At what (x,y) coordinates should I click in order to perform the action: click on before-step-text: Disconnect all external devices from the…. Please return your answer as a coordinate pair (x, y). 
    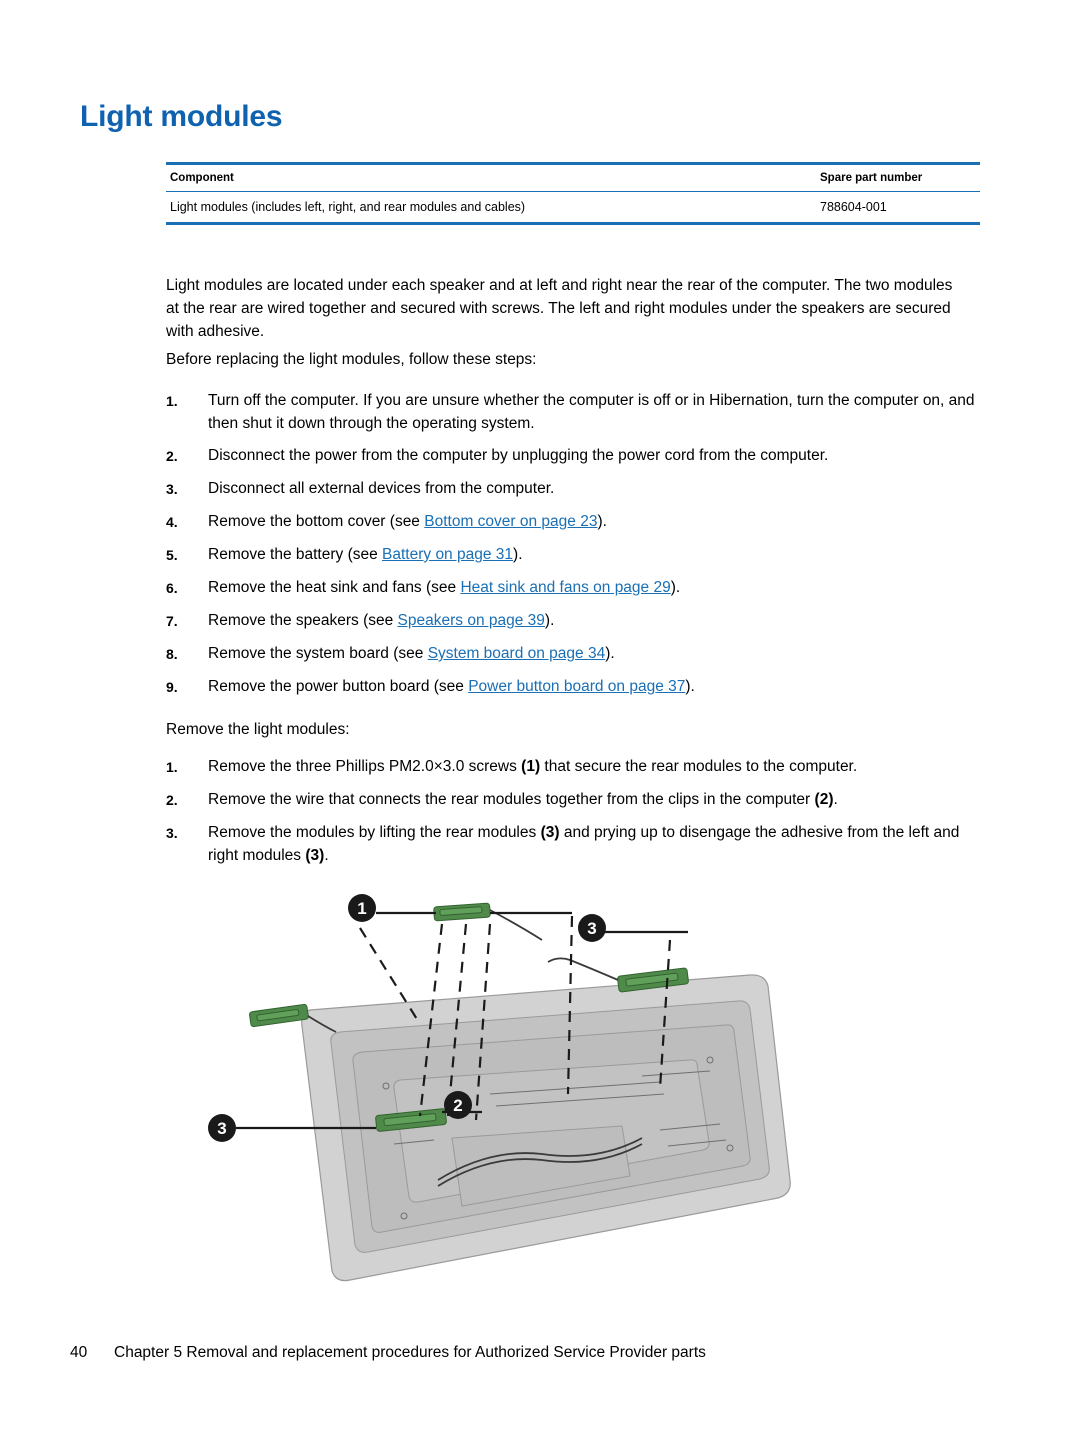
    Looking at the image, I should click on (597, 489).